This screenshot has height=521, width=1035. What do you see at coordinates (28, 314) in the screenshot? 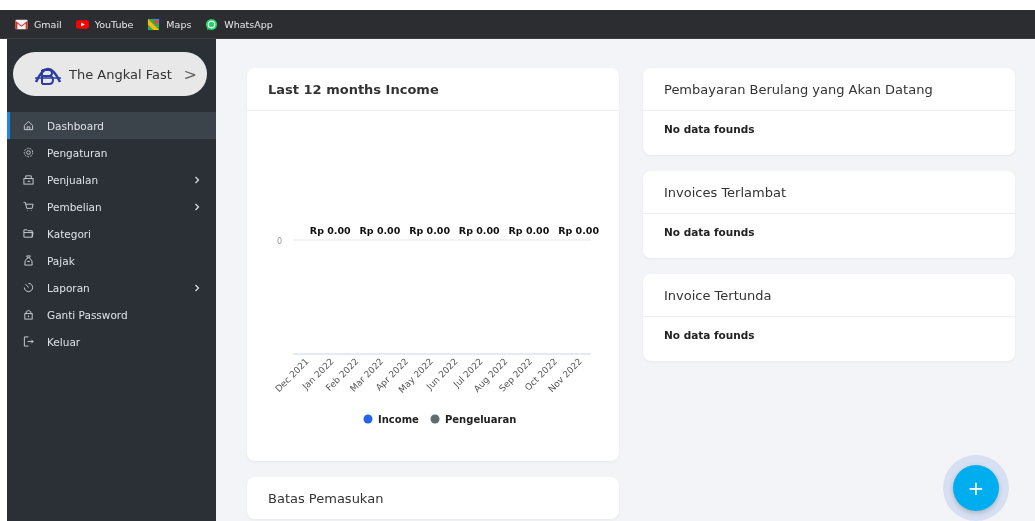
I see `lock-icon` at bounding box center [28, 314].